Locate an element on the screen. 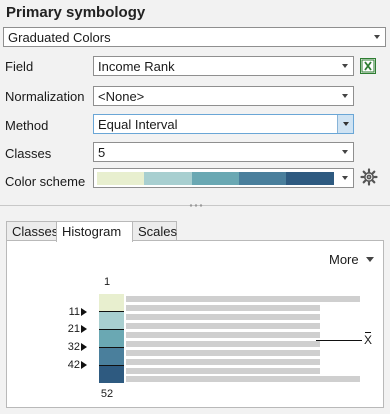 The width and height of the screenshot is (390, 414). tab-classes: Classes is located at coordinates (32, 231).